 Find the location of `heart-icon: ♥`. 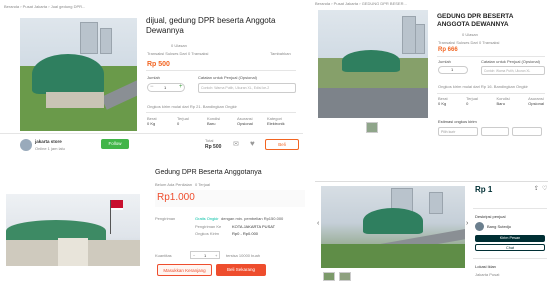

heart-icon: ♥ is located at coordinates (252, 143).